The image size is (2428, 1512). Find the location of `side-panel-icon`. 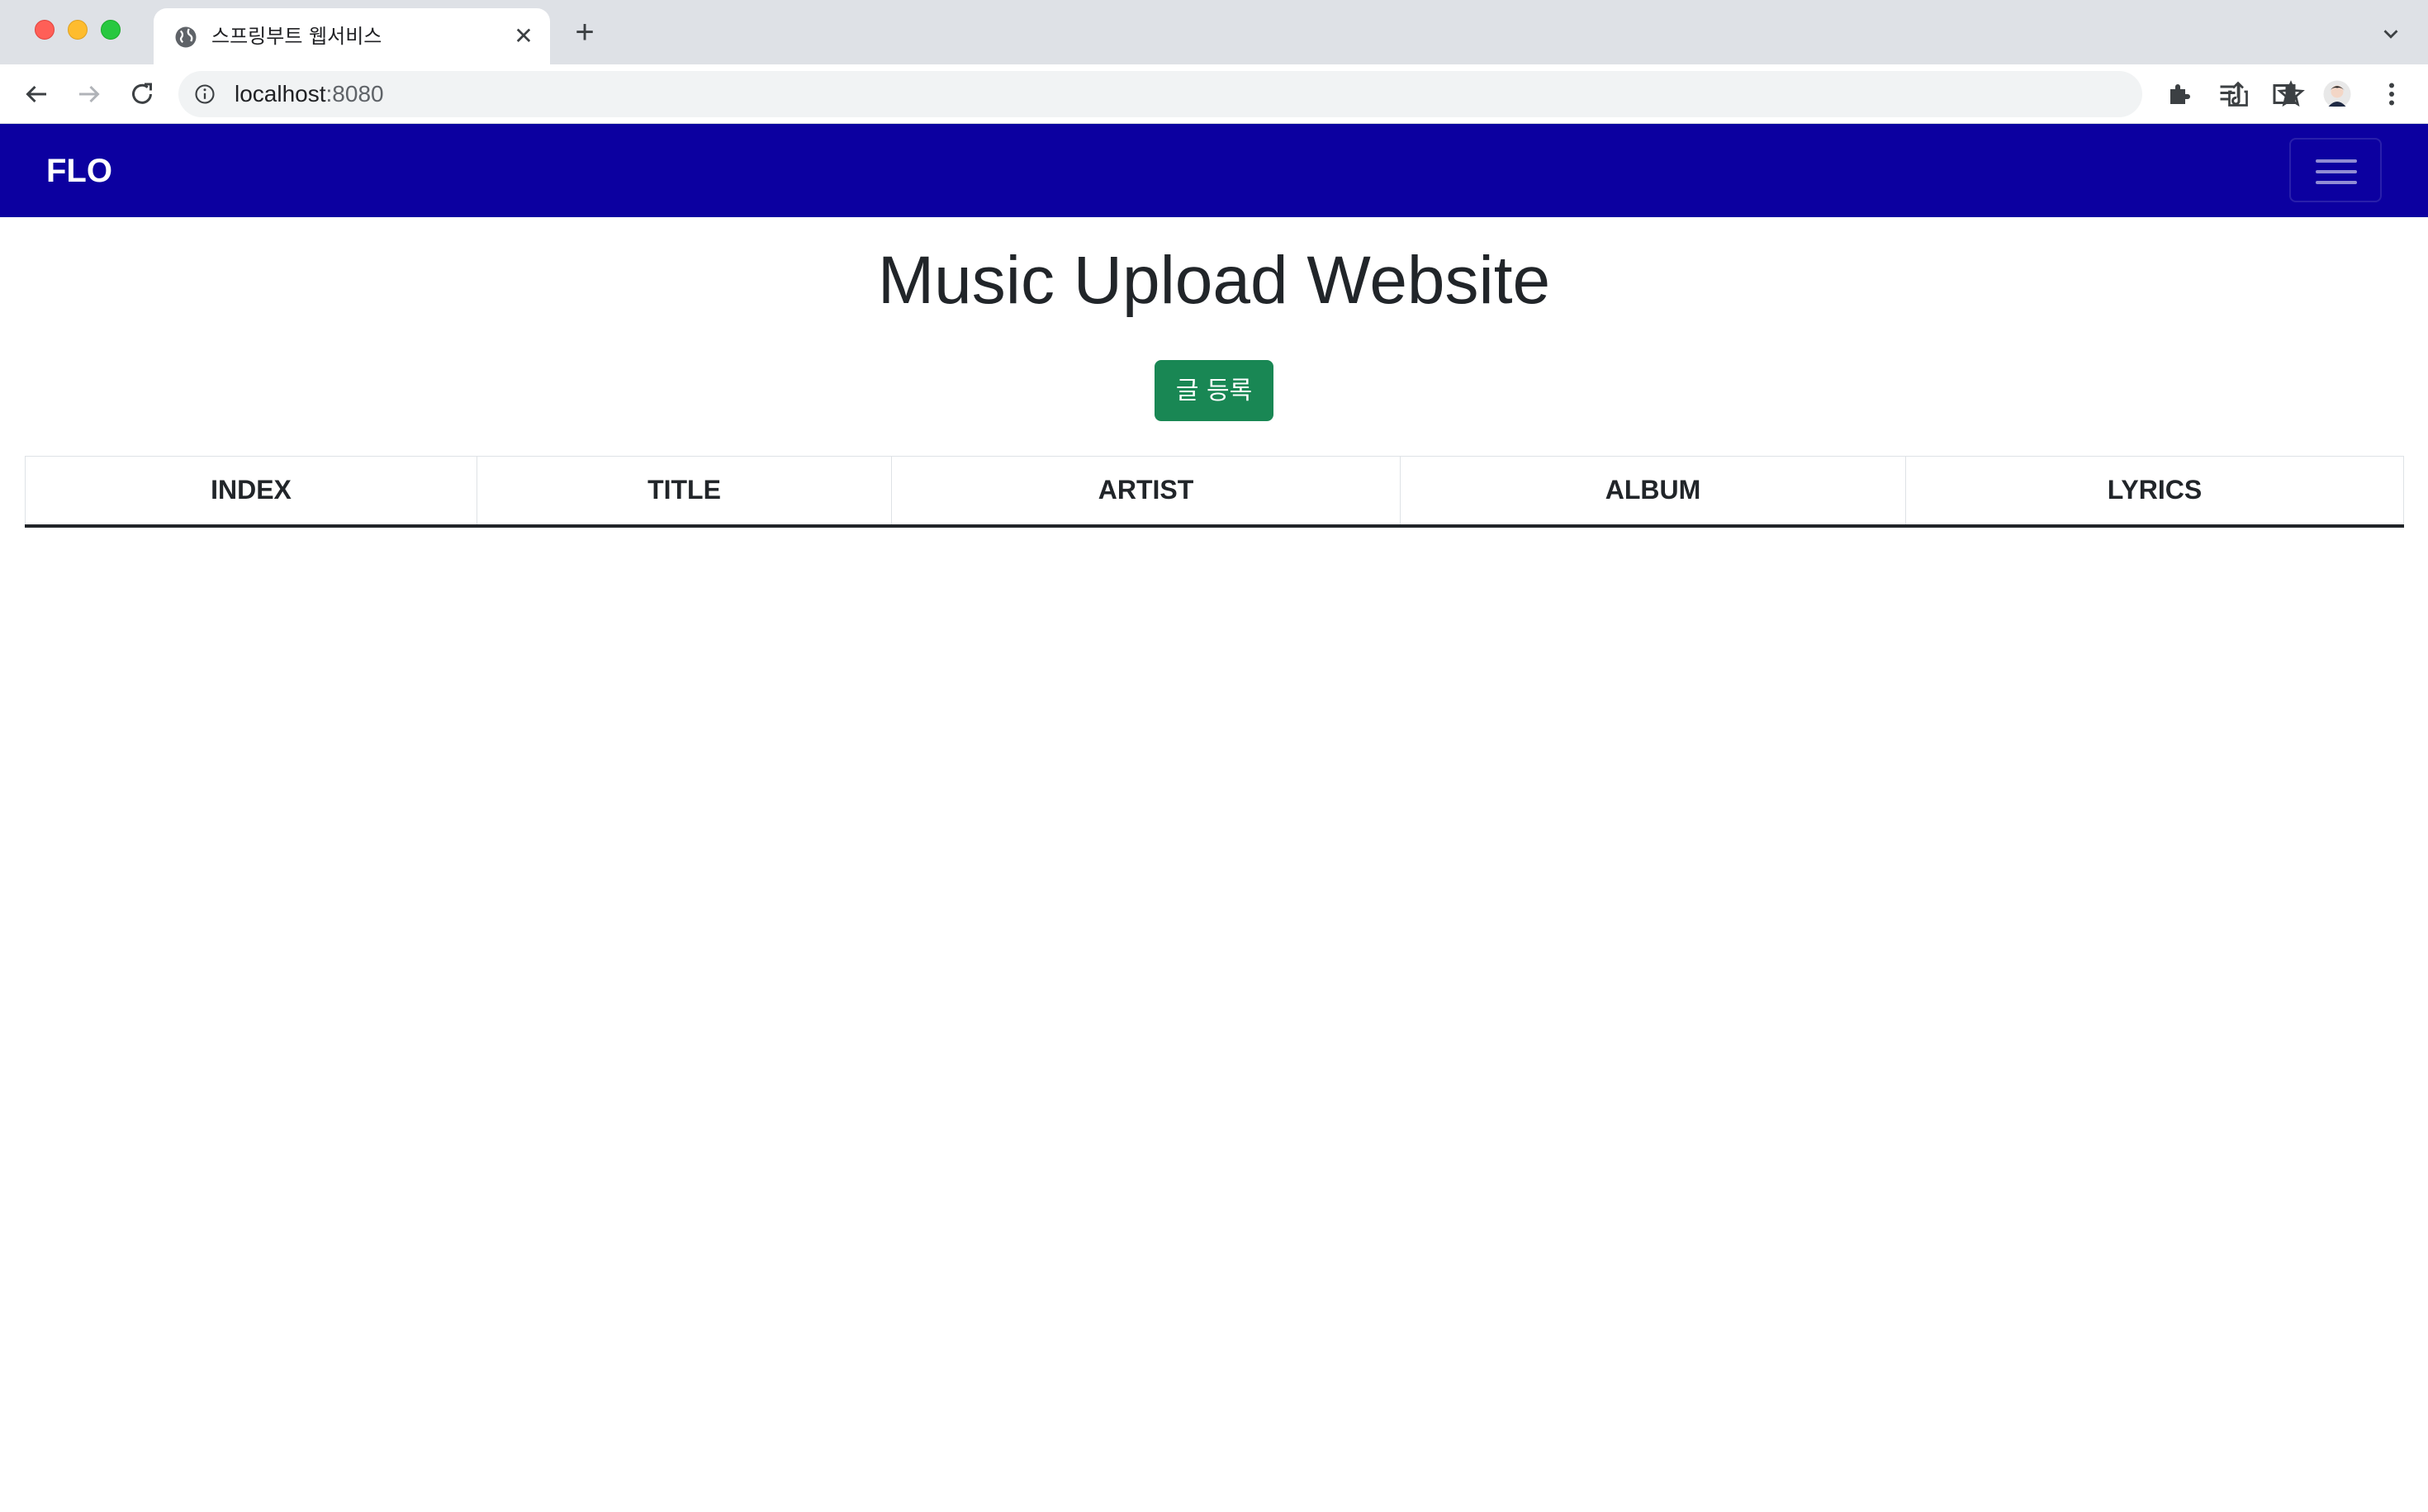

side-panel-icon is located at coordinates (2284, 94).